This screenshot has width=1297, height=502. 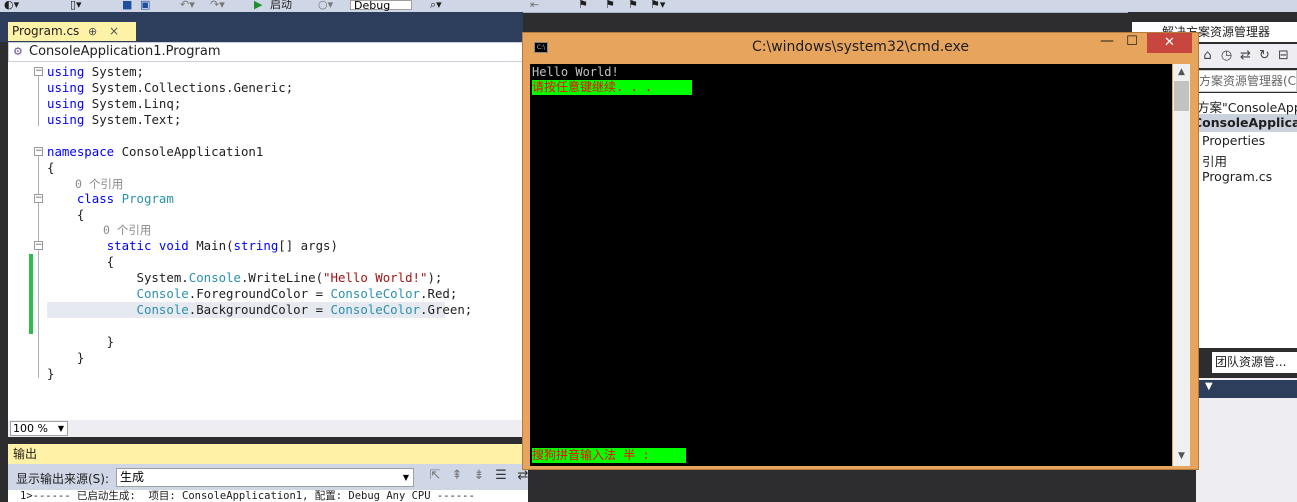 What do you see at coordinates (187, 5) in the screenshot?
I see `undo-icon: ↶▾` at bounding box center [187, 5].